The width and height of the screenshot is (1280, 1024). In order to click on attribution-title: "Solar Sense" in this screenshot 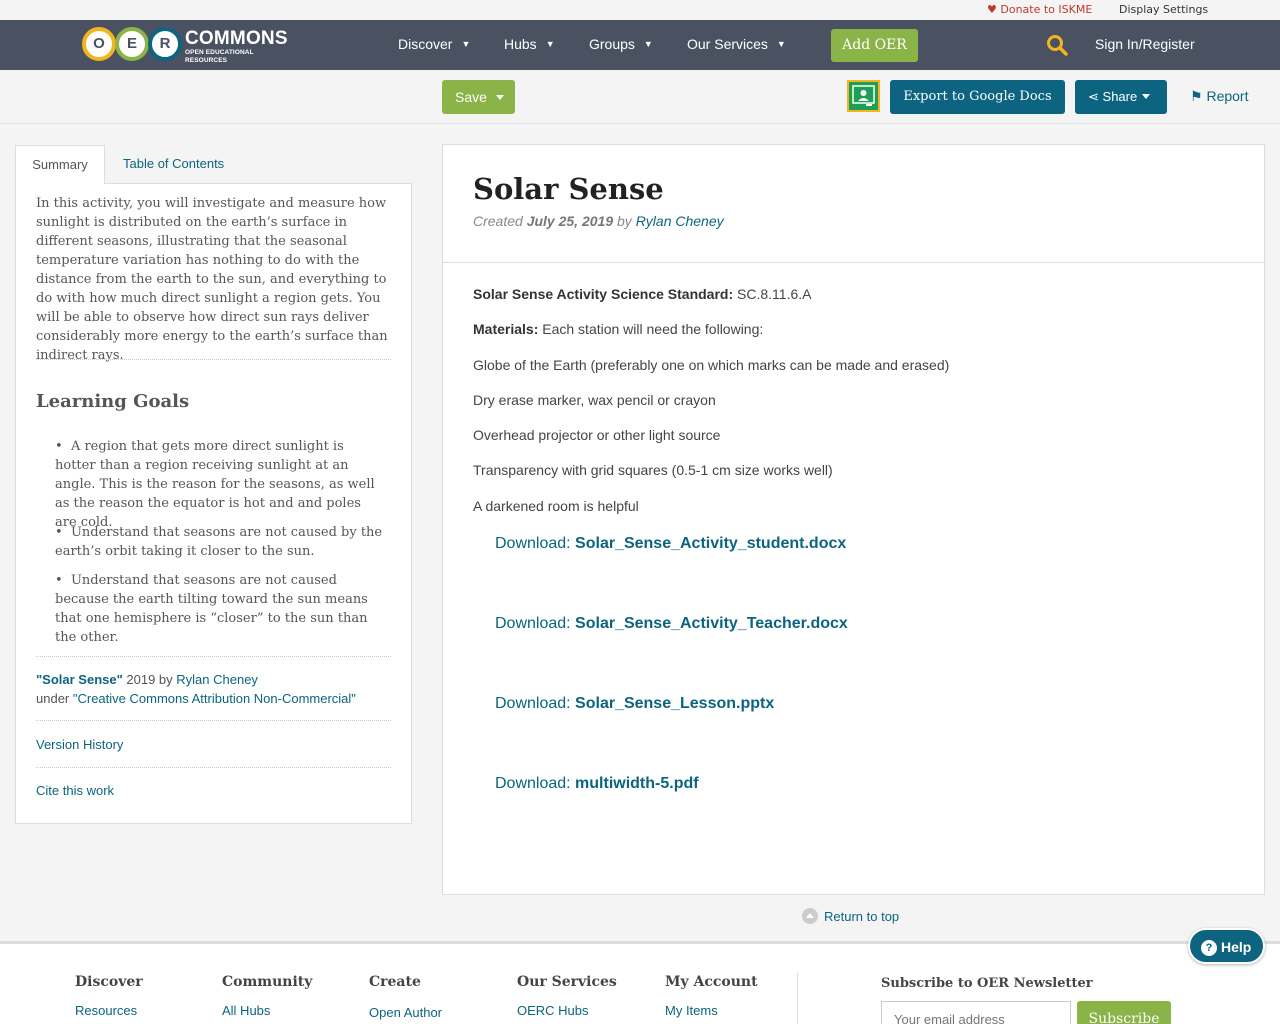, I will do `click(79, 679)`.